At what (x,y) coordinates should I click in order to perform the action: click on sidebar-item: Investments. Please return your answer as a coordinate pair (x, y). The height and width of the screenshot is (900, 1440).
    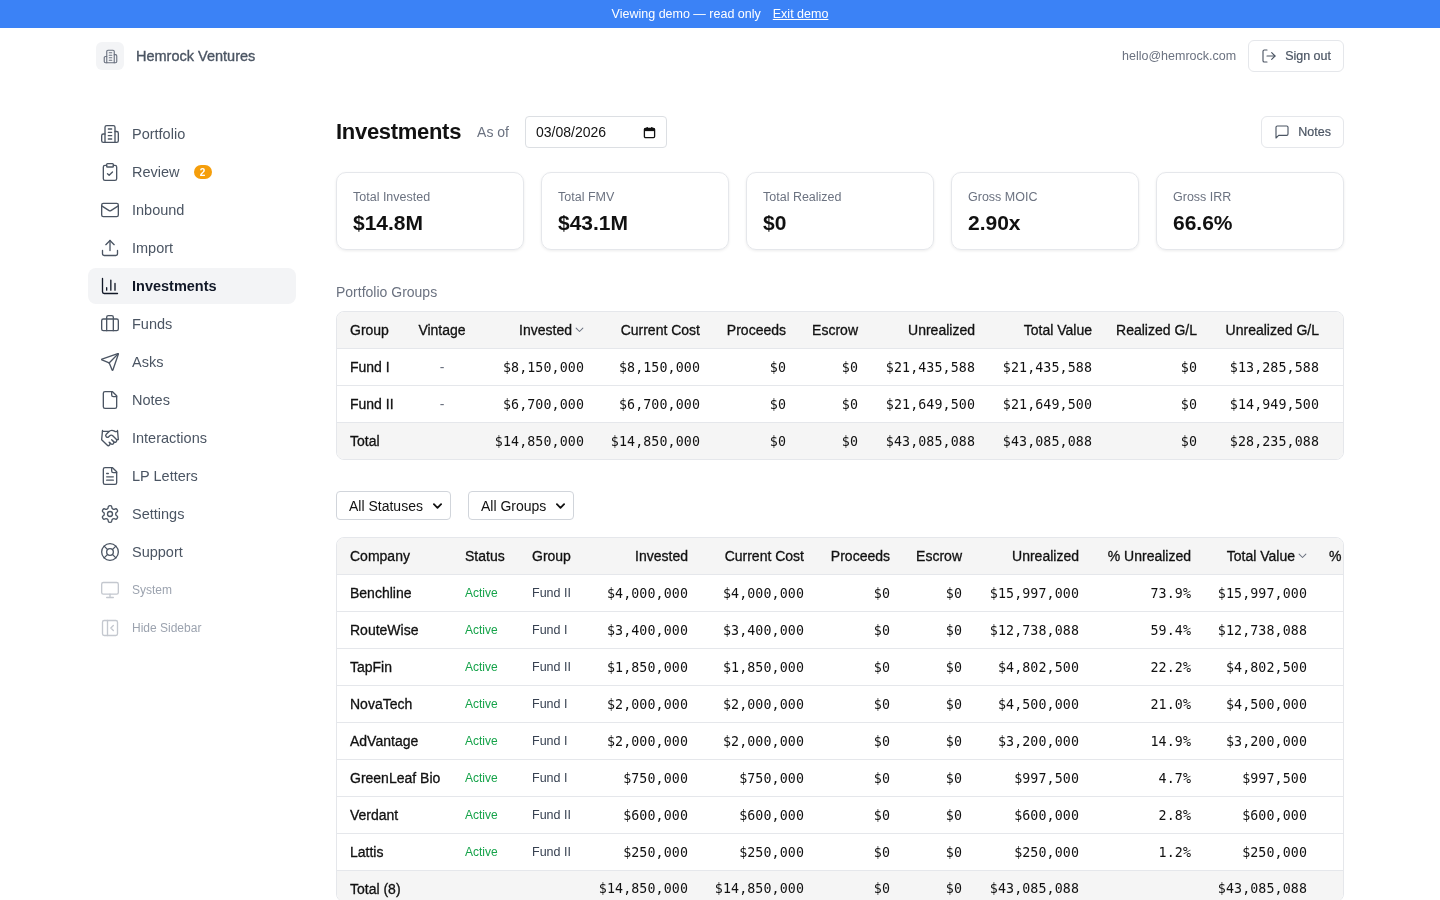
    Looking at the image, I should click on (192, 286).